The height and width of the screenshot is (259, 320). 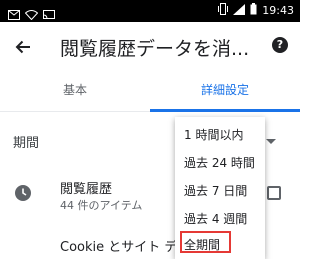 What do you see at coordinates (278, 10) in the screenshot?
I see `status-time: 19:43` at bounding box center [278, 10].